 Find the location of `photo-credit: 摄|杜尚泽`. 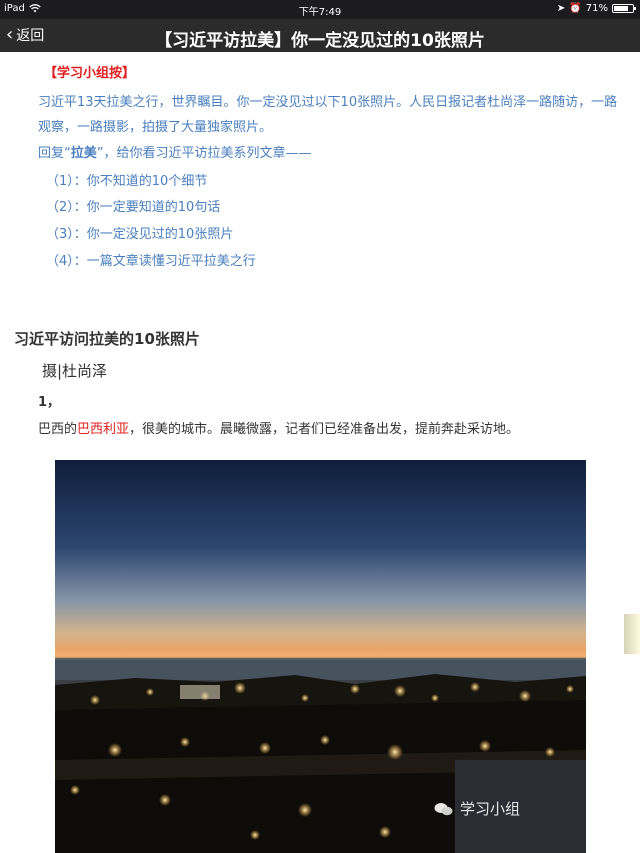

photo-credit: 摄|杜尚泽 is located at coordinates (75, 371).